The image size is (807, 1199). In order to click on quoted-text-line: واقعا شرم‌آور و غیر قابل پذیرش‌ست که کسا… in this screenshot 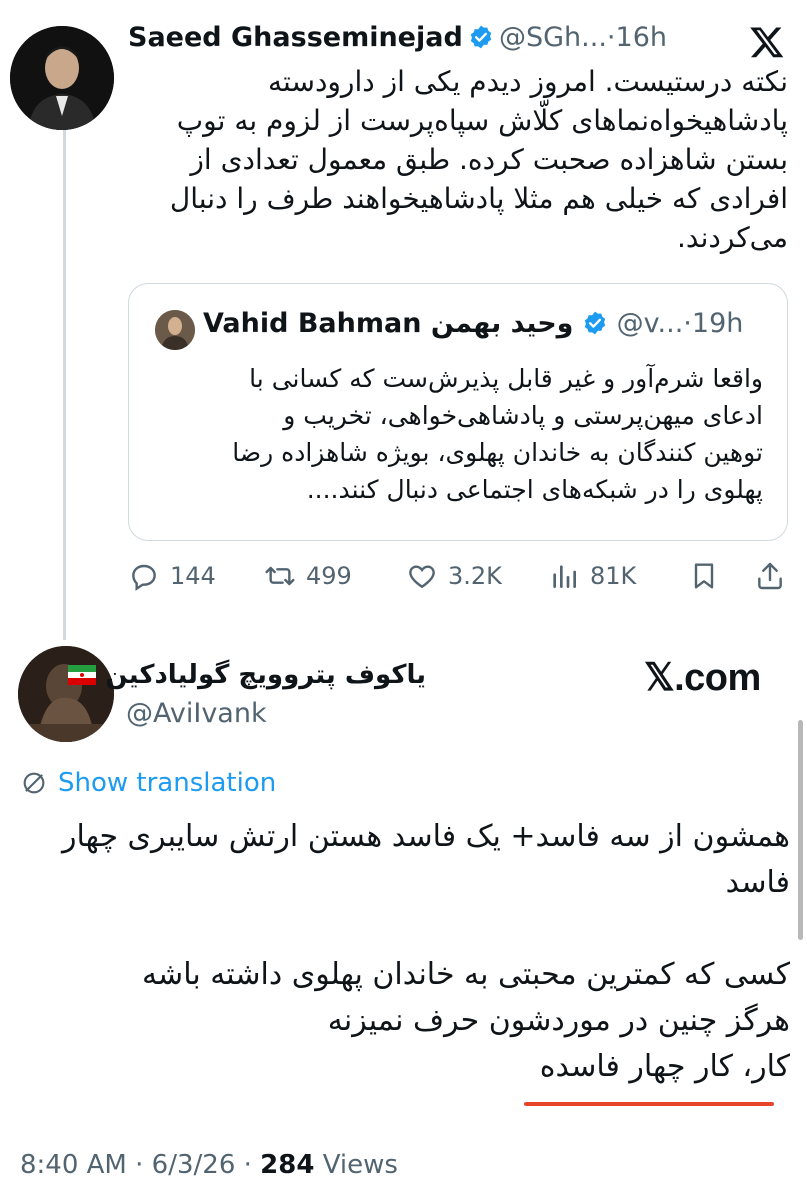, I will do `click(506, 378)`.